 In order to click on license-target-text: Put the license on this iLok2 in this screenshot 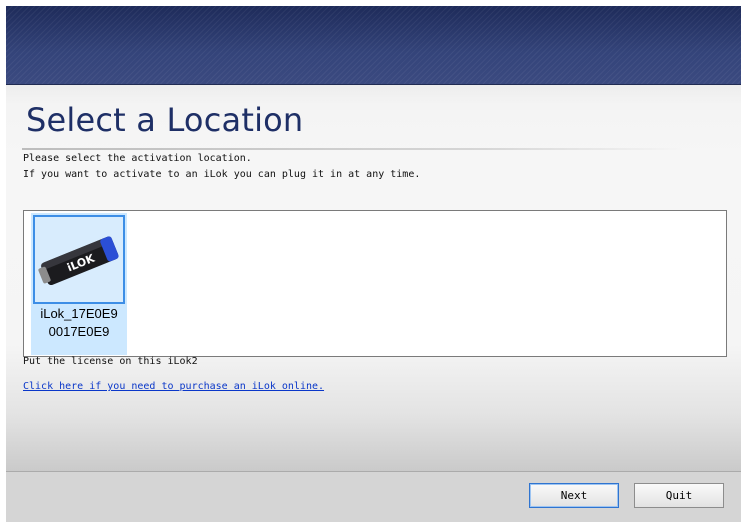, I will do `click(110, 361)`.